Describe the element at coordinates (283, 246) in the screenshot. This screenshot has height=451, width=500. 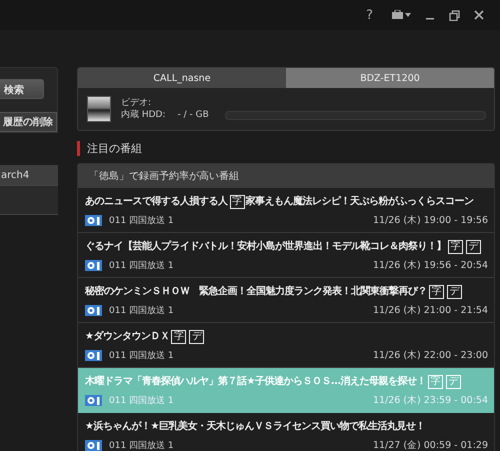
I see `program-title: ぐるナイ【芸能人プライドバトル！安村小島が世界進出！モデル靴コレ＆肉祭り！】 字 デ` at that location.